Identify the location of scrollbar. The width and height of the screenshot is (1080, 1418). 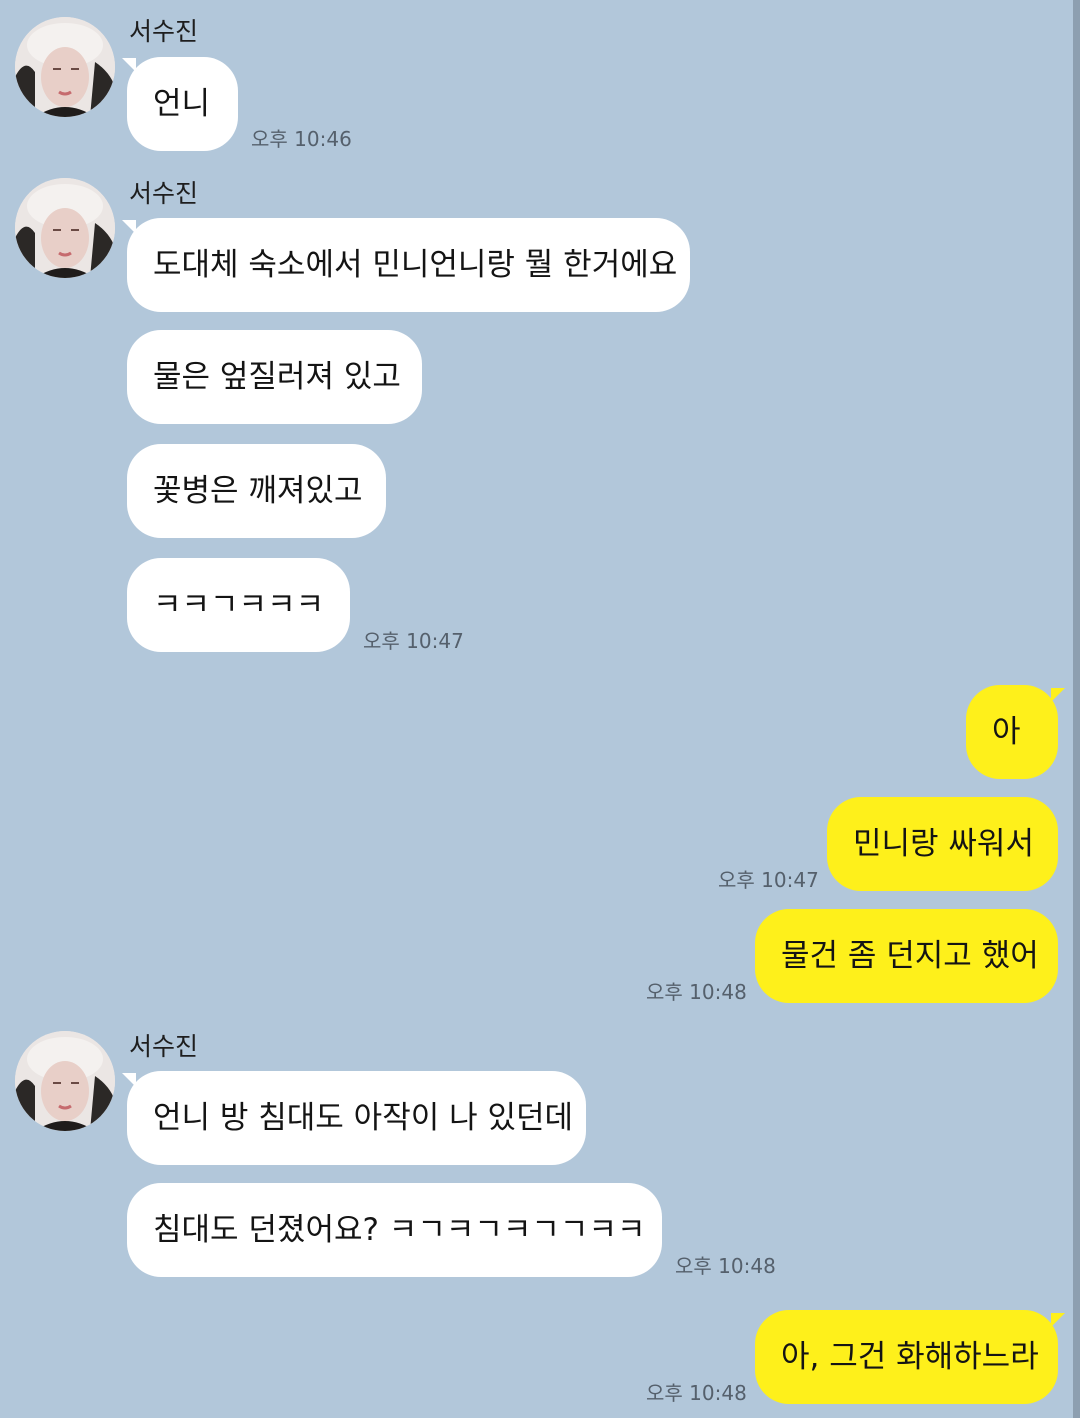
(1076, 709).